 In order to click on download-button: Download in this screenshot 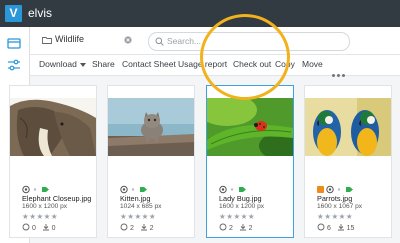, I will do `click(62, 64)`.